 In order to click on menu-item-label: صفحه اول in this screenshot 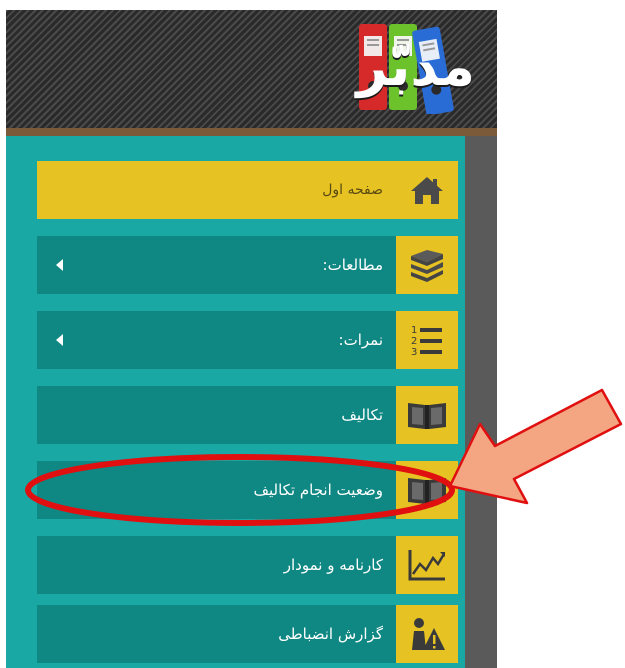, I will do `click(352, 190)`.